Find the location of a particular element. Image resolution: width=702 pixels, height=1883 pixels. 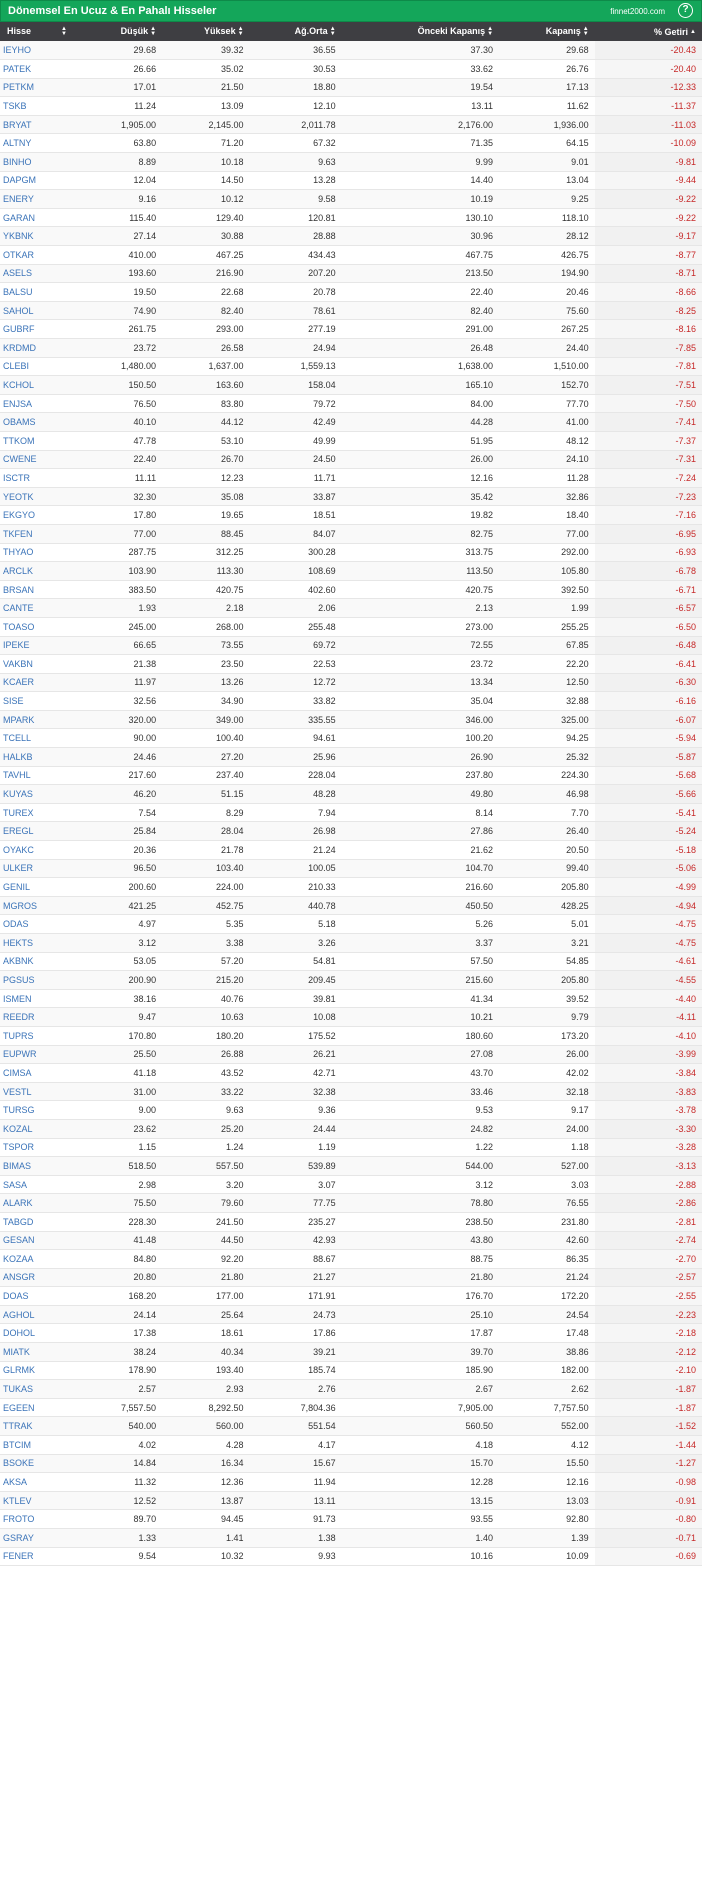

col-header-dusuk: Düşük ▲ ▼ is located at coordinates (121, 31).